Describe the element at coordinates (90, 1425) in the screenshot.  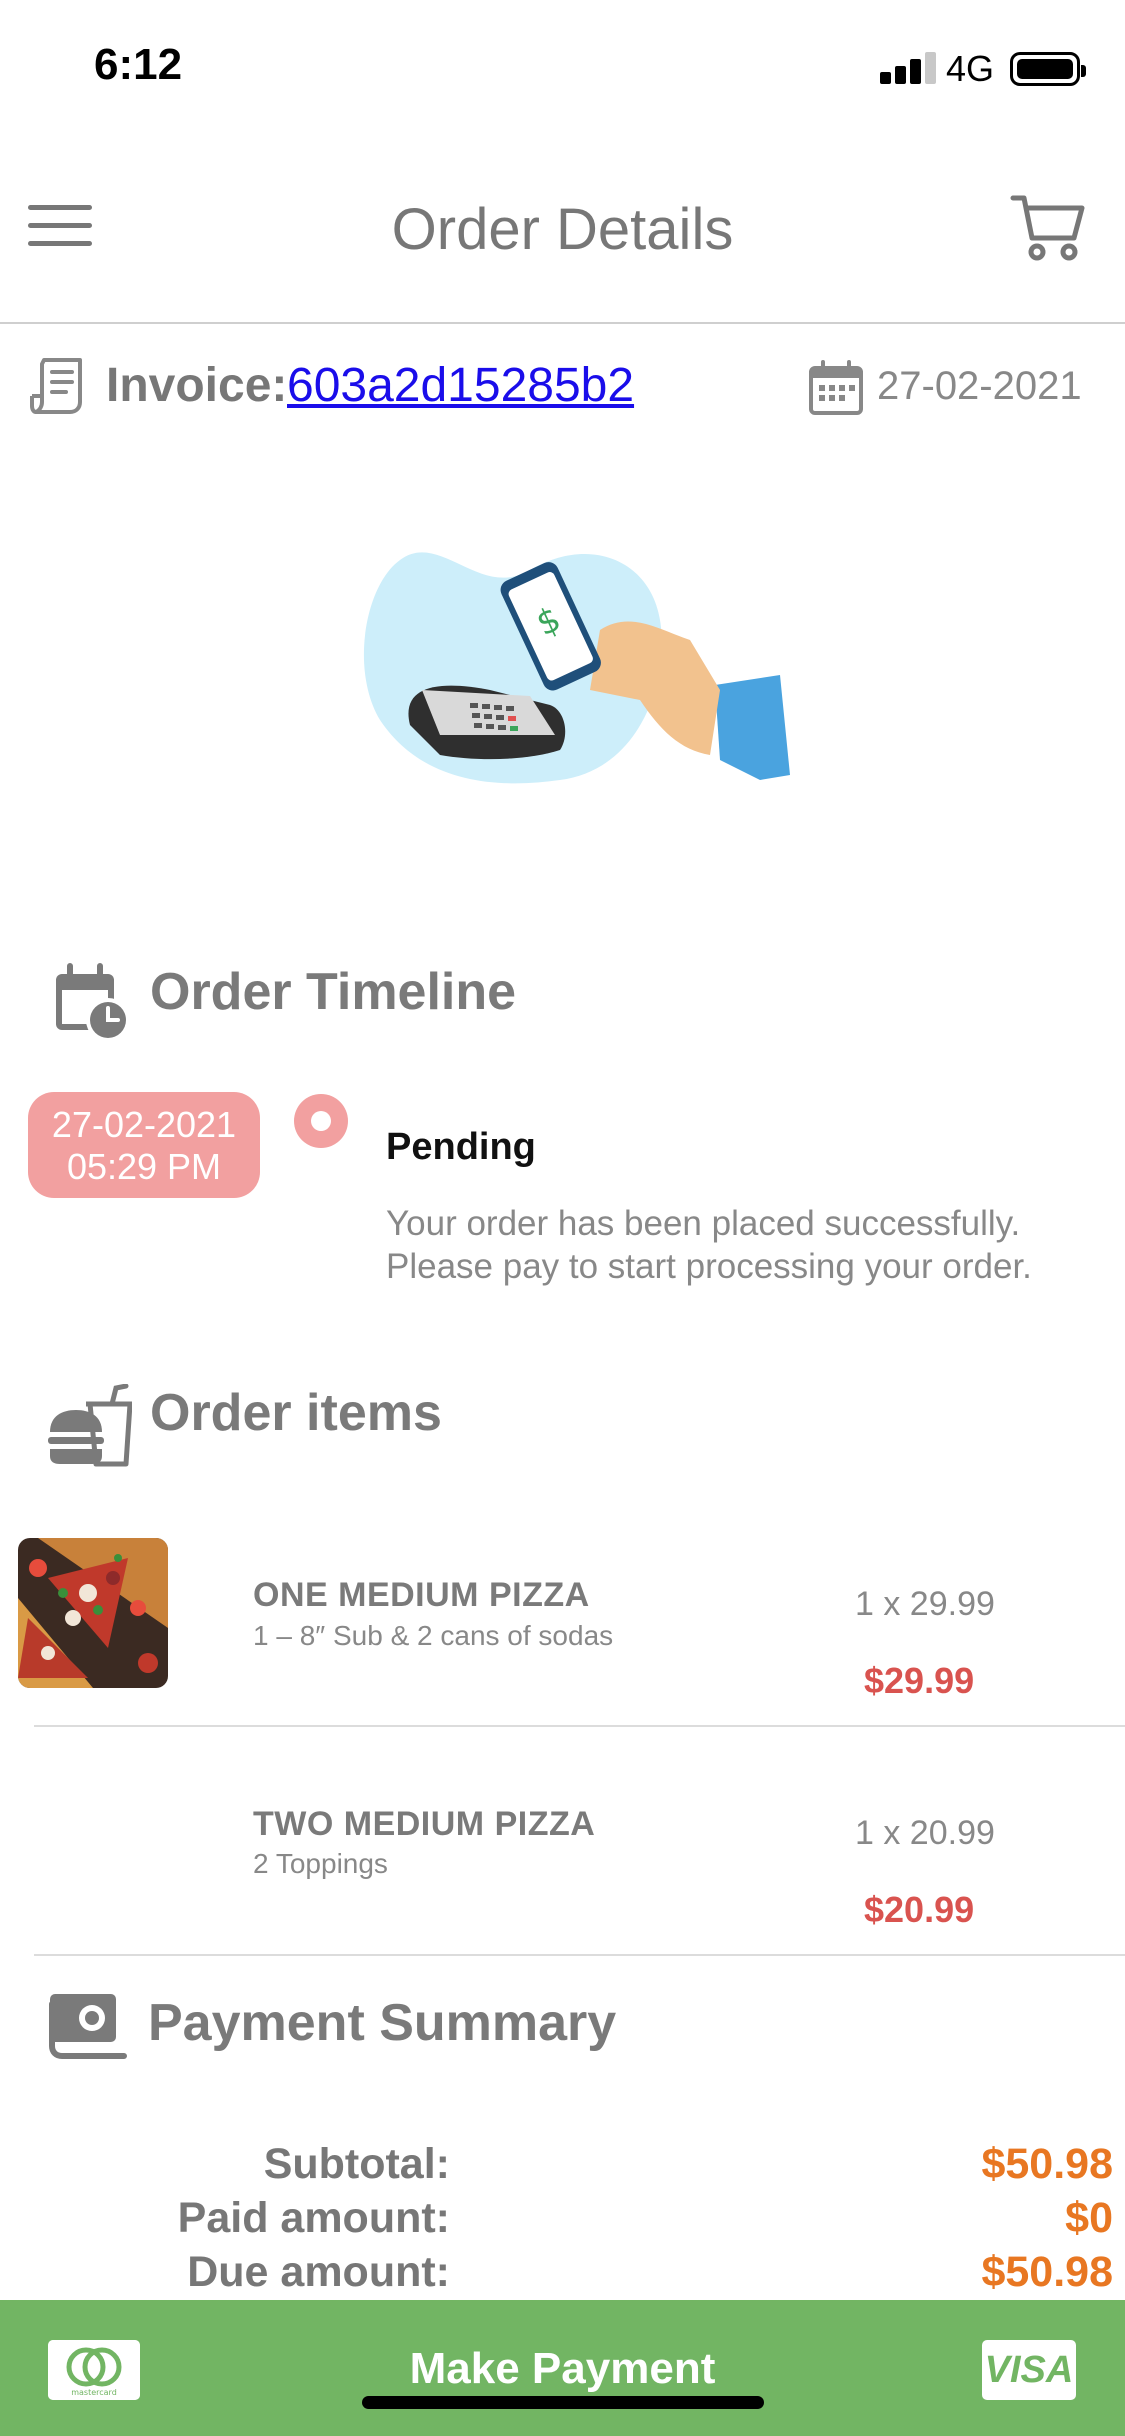
I see `fast-food-icon` at that location.